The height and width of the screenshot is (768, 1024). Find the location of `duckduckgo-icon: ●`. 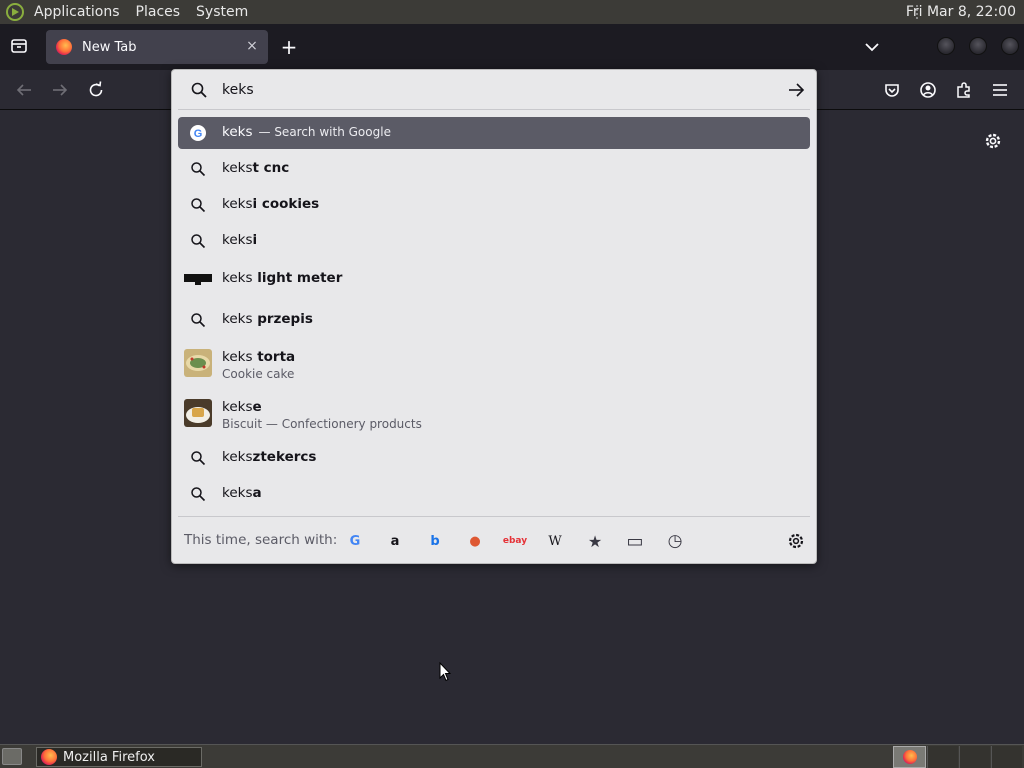

duckduckgo-icon: ● is located at coordinates (475, 541).